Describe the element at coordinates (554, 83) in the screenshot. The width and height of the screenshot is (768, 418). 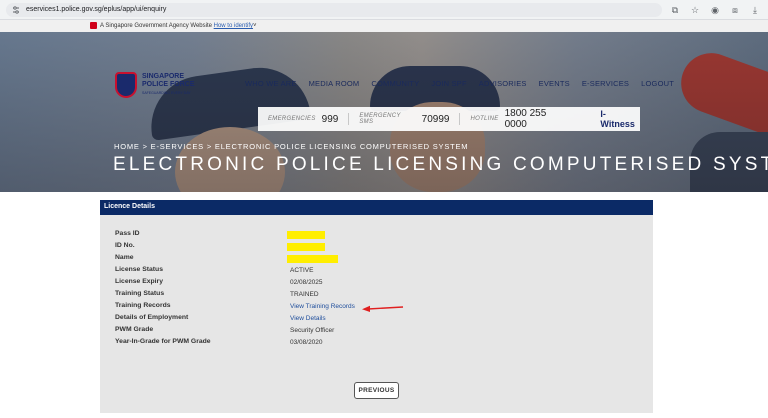
I see `nav-events: EVENTS` at that location.